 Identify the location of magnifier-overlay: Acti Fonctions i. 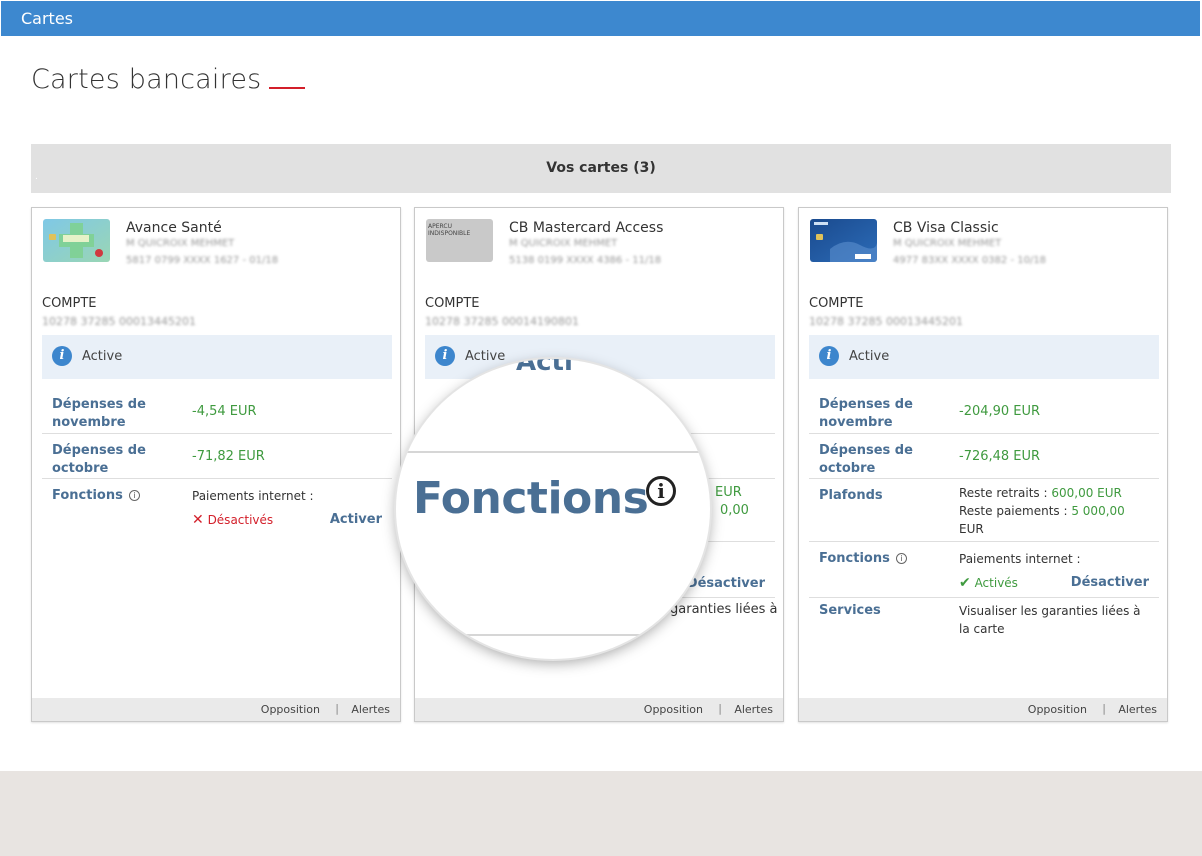
(553, 509).